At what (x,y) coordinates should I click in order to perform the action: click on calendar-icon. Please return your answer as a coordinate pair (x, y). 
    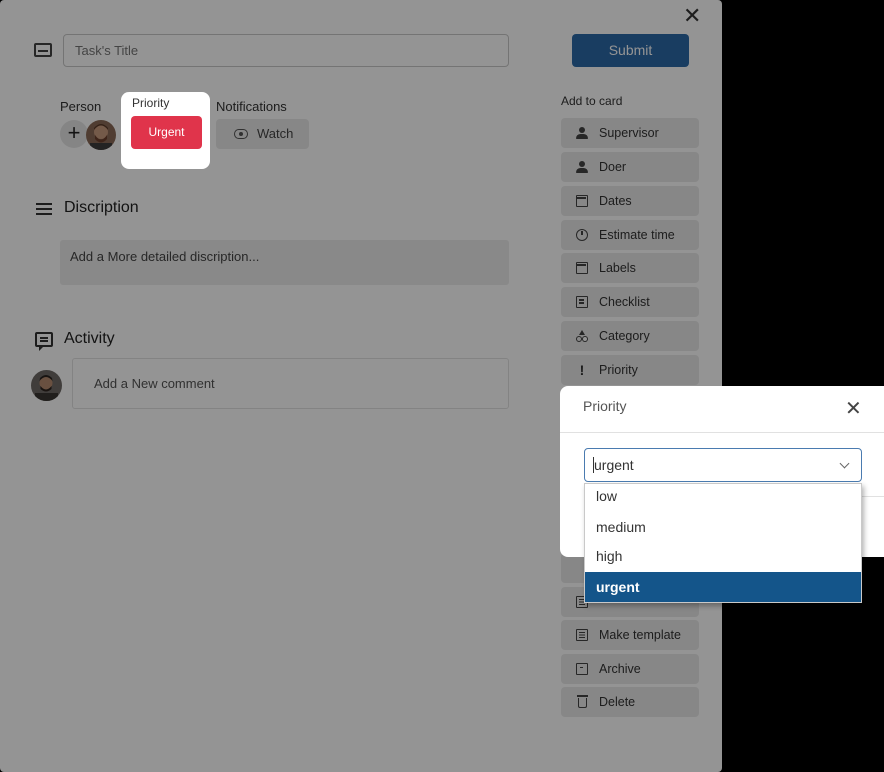
    Looking at the image, I should click on (582, 201).